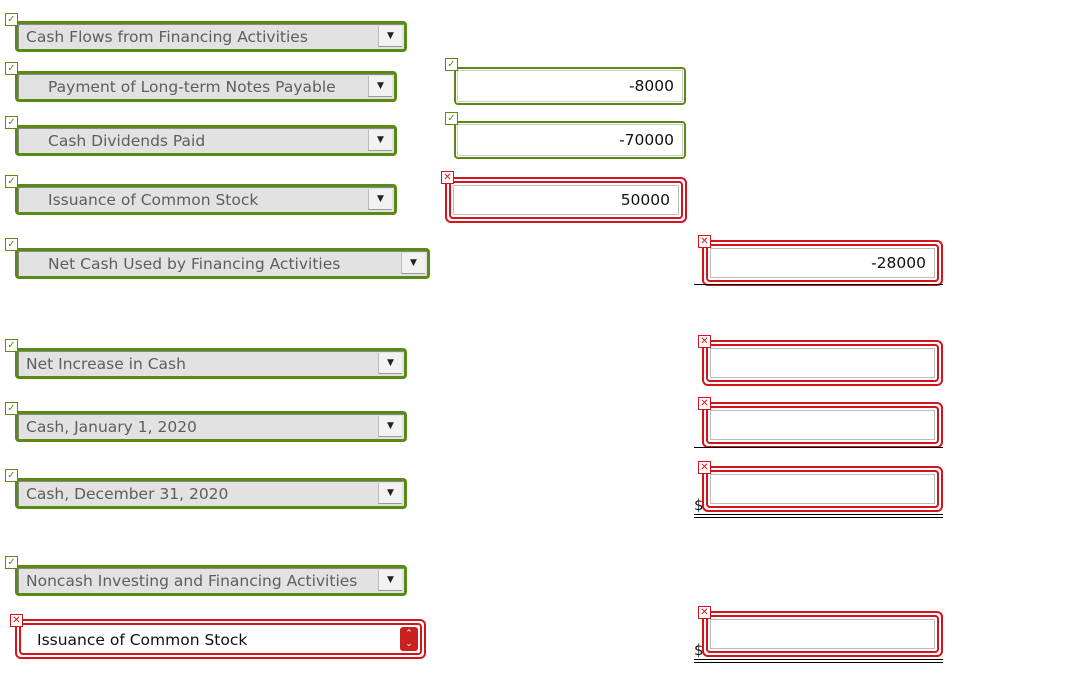 The image size is (1072, 682). What do you see at coordinates (409, 639) in the screenshot?
I see `spinner-chevron-icon: ⌃ ⌄` at bounding box center [409, 639].